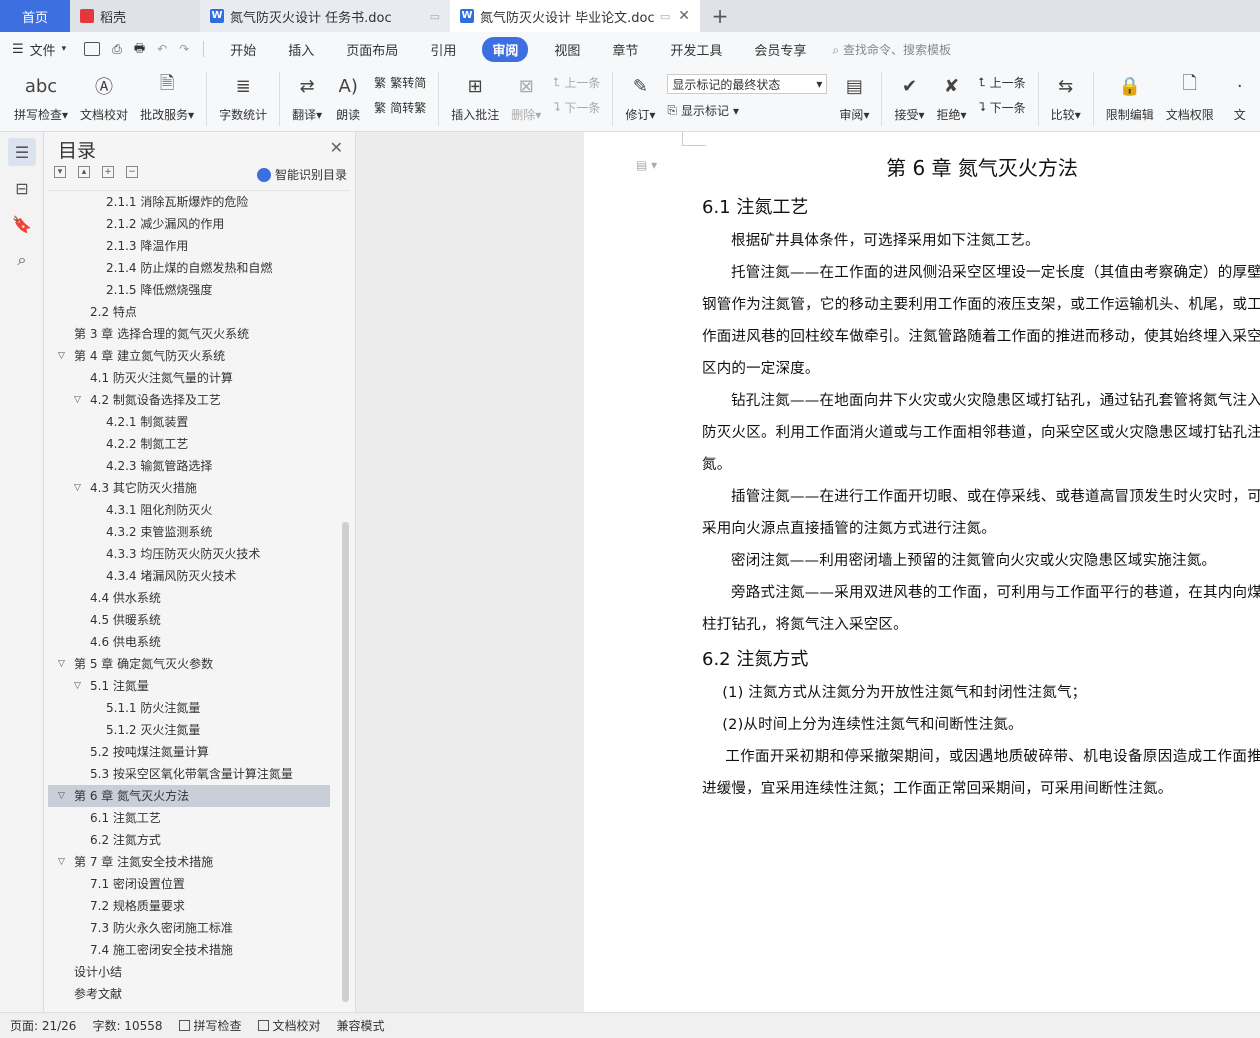 The height and width of the screenshot is (1038, 1260). What do you see at coordinates (189, 686) in the screenshot?
I see `toc-item: ▽ 5.1 注氮量` at bounding box center [189, 686].